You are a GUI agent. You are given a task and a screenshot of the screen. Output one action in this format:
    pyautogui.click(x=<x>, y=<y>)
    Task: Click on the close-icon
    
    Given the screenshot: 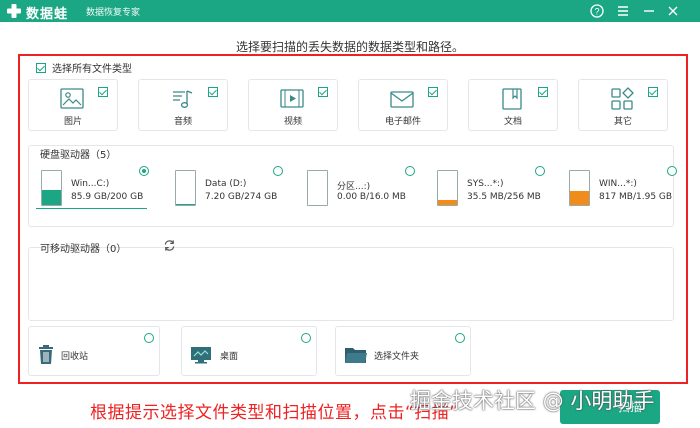 What is the action you would take?
    pyautogui.click(x=673, y=11)
    